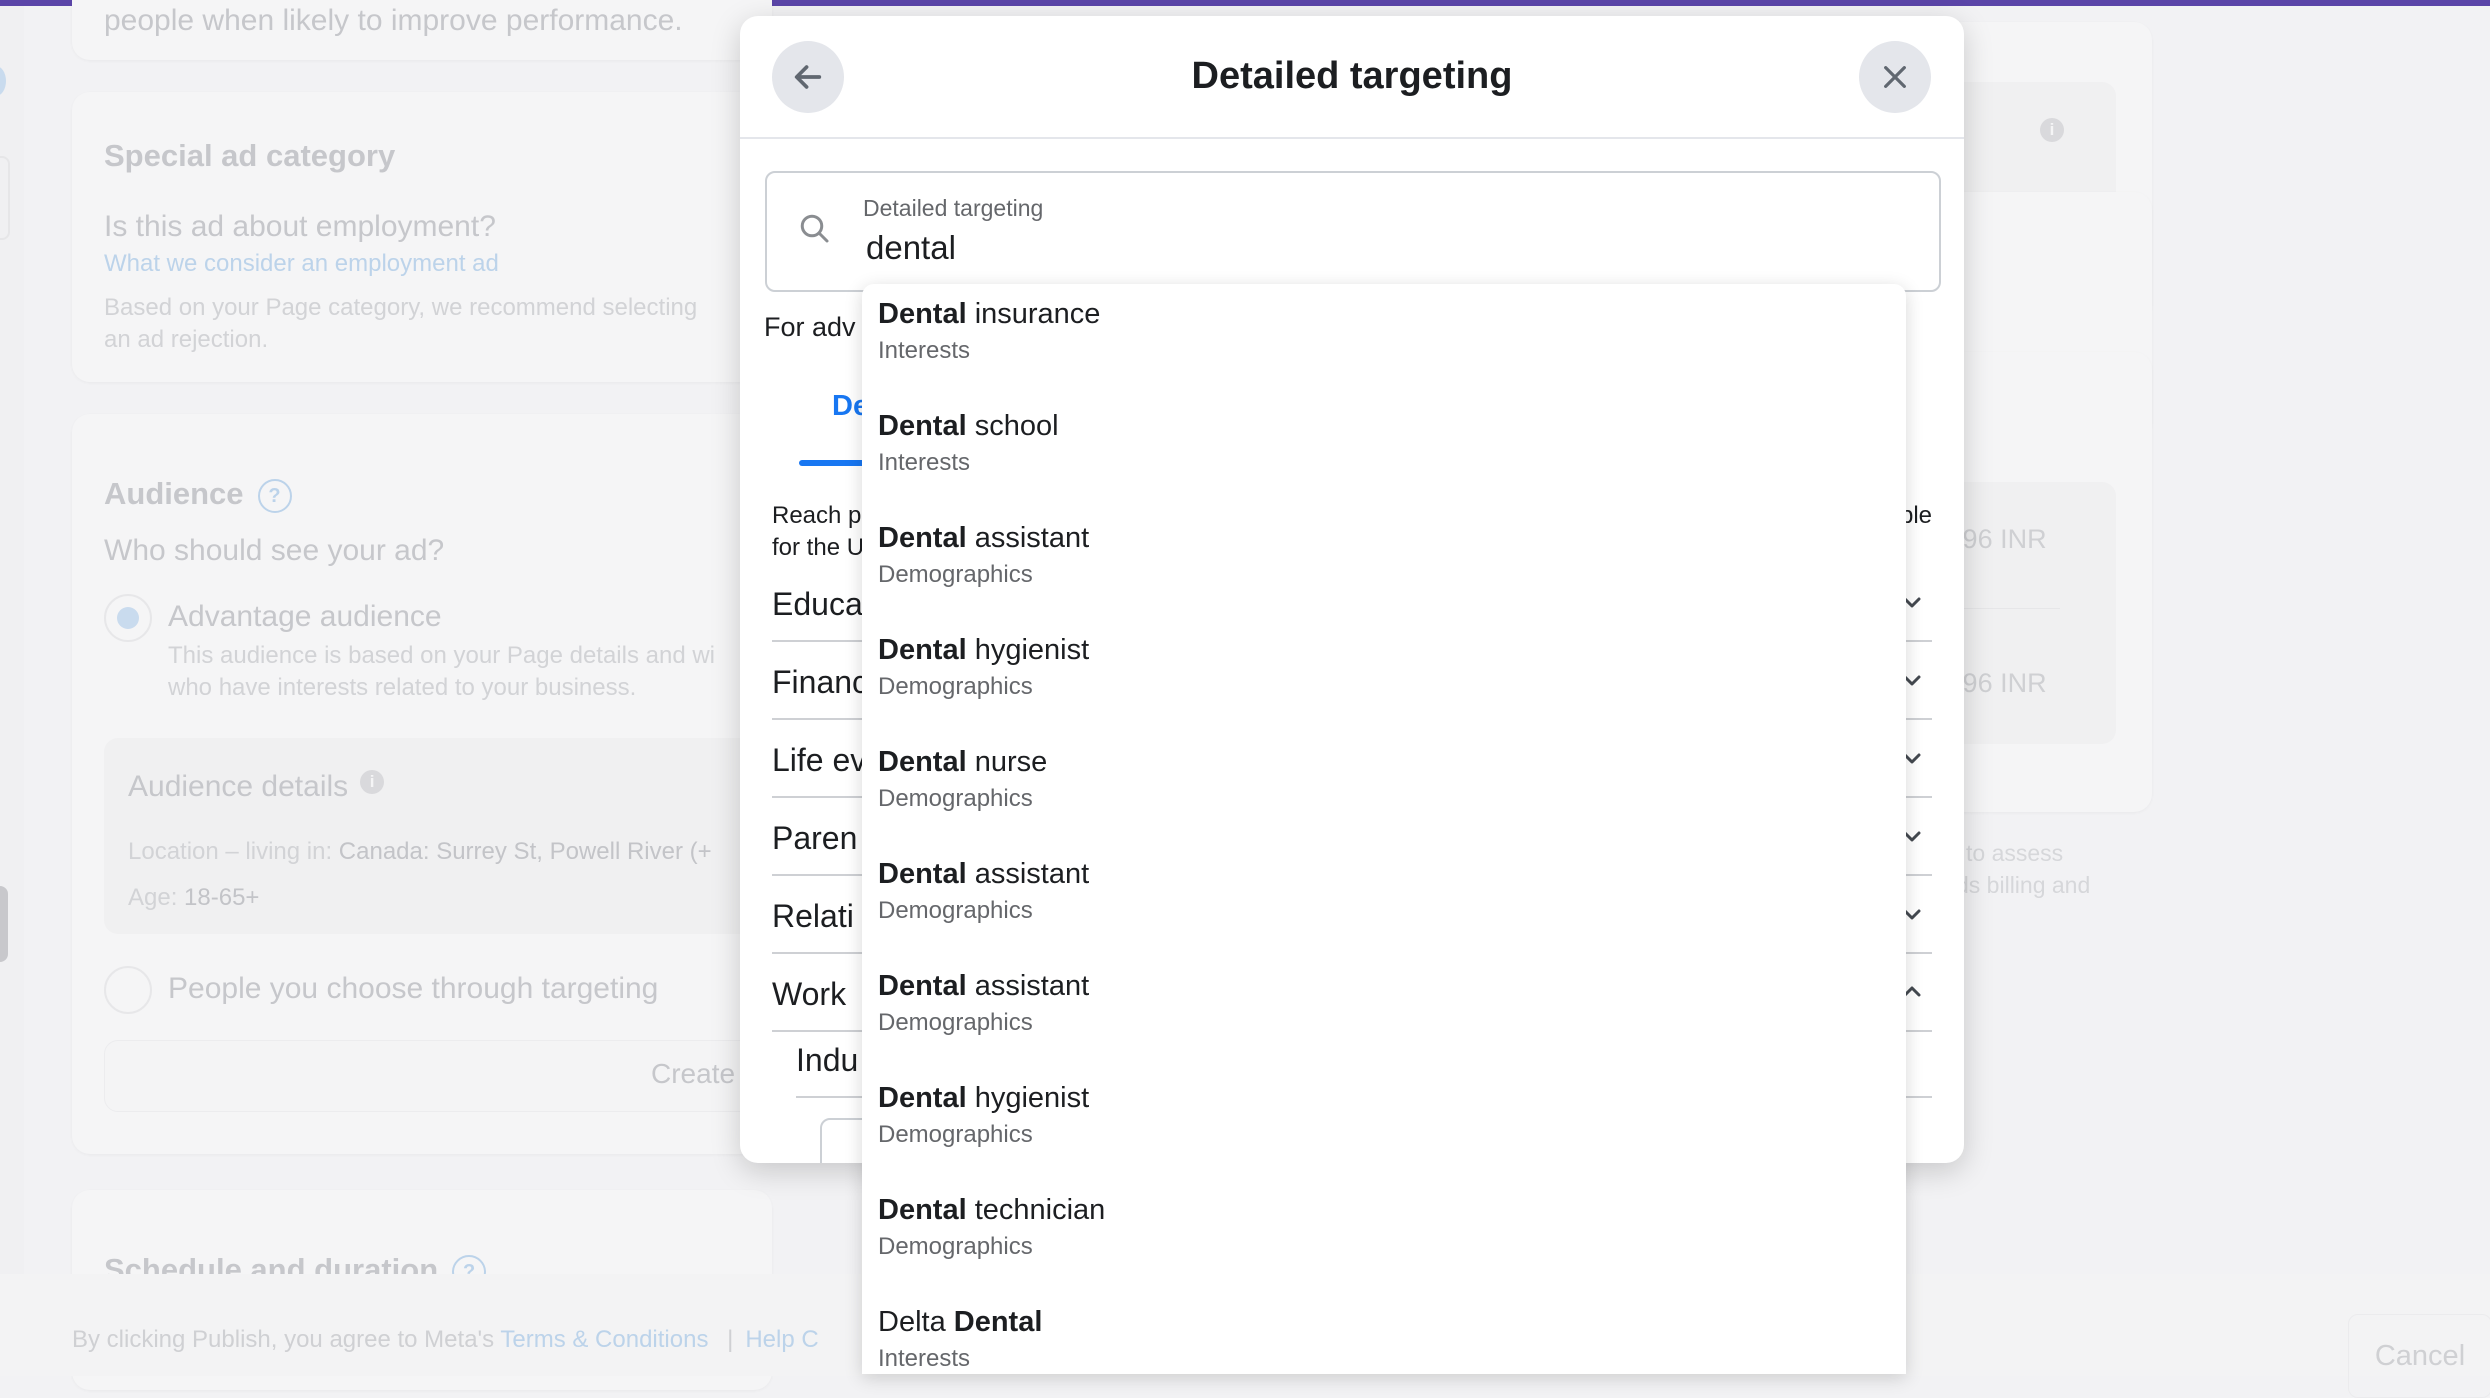 This screenshot has height=1398, width=2490. I want to click on result-title-rest: school, so click(1012, 426).